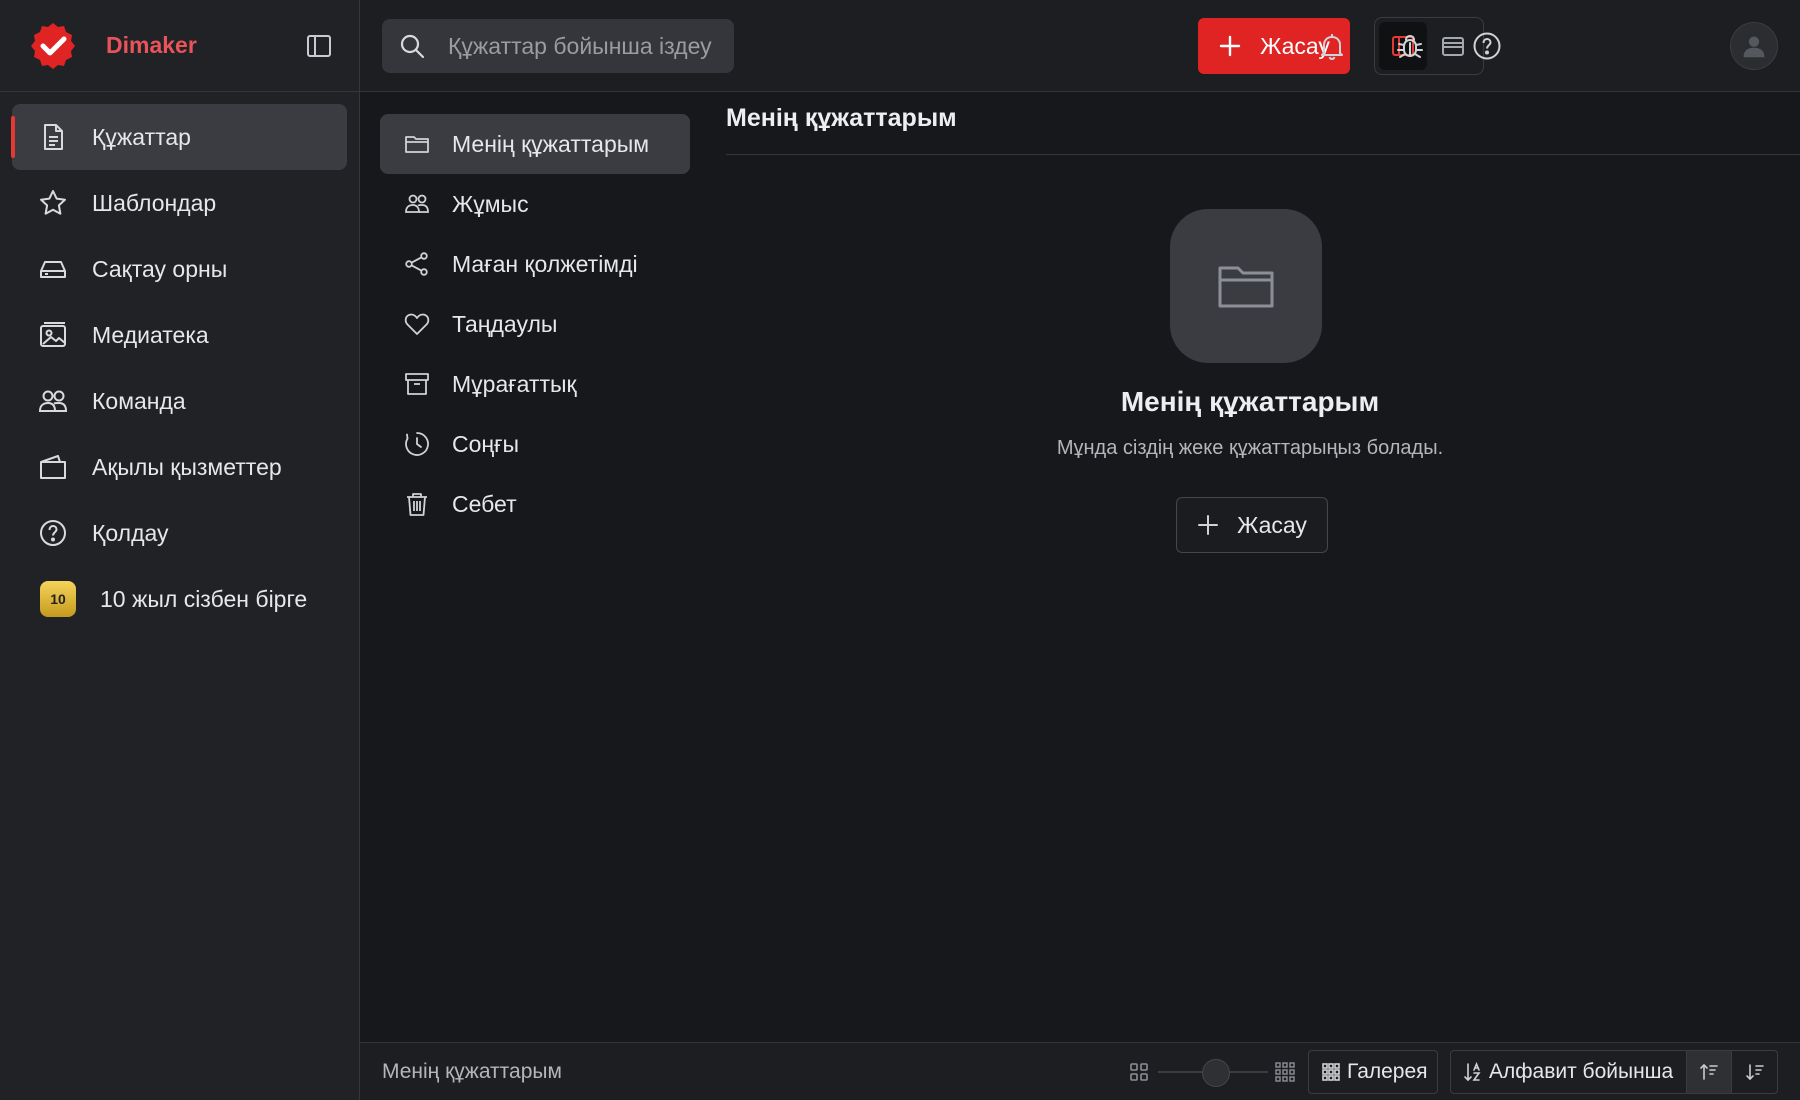 The image size is (1800, 1100). I want to click on star-icon, so click(53, 203).